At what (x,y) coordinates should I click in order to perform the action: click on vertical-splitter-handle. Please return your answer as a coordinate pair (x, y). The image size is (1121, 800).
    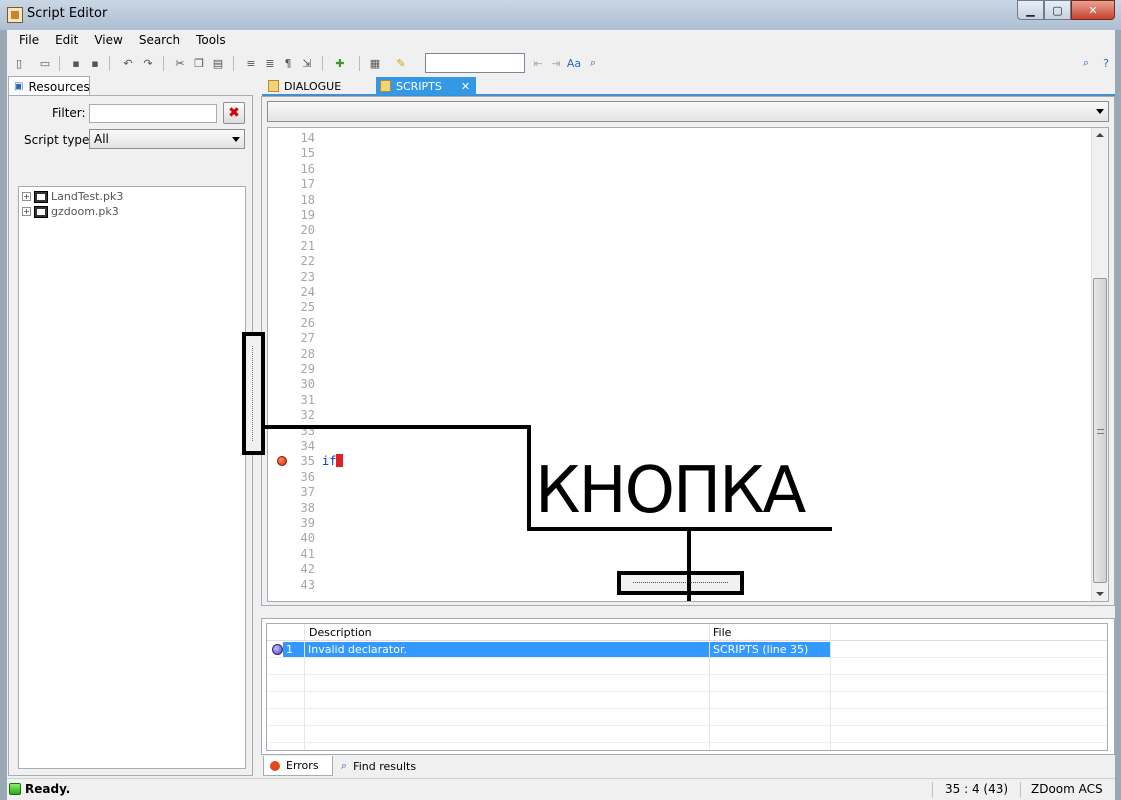
    Looking at the image, I should click on (253, 393).